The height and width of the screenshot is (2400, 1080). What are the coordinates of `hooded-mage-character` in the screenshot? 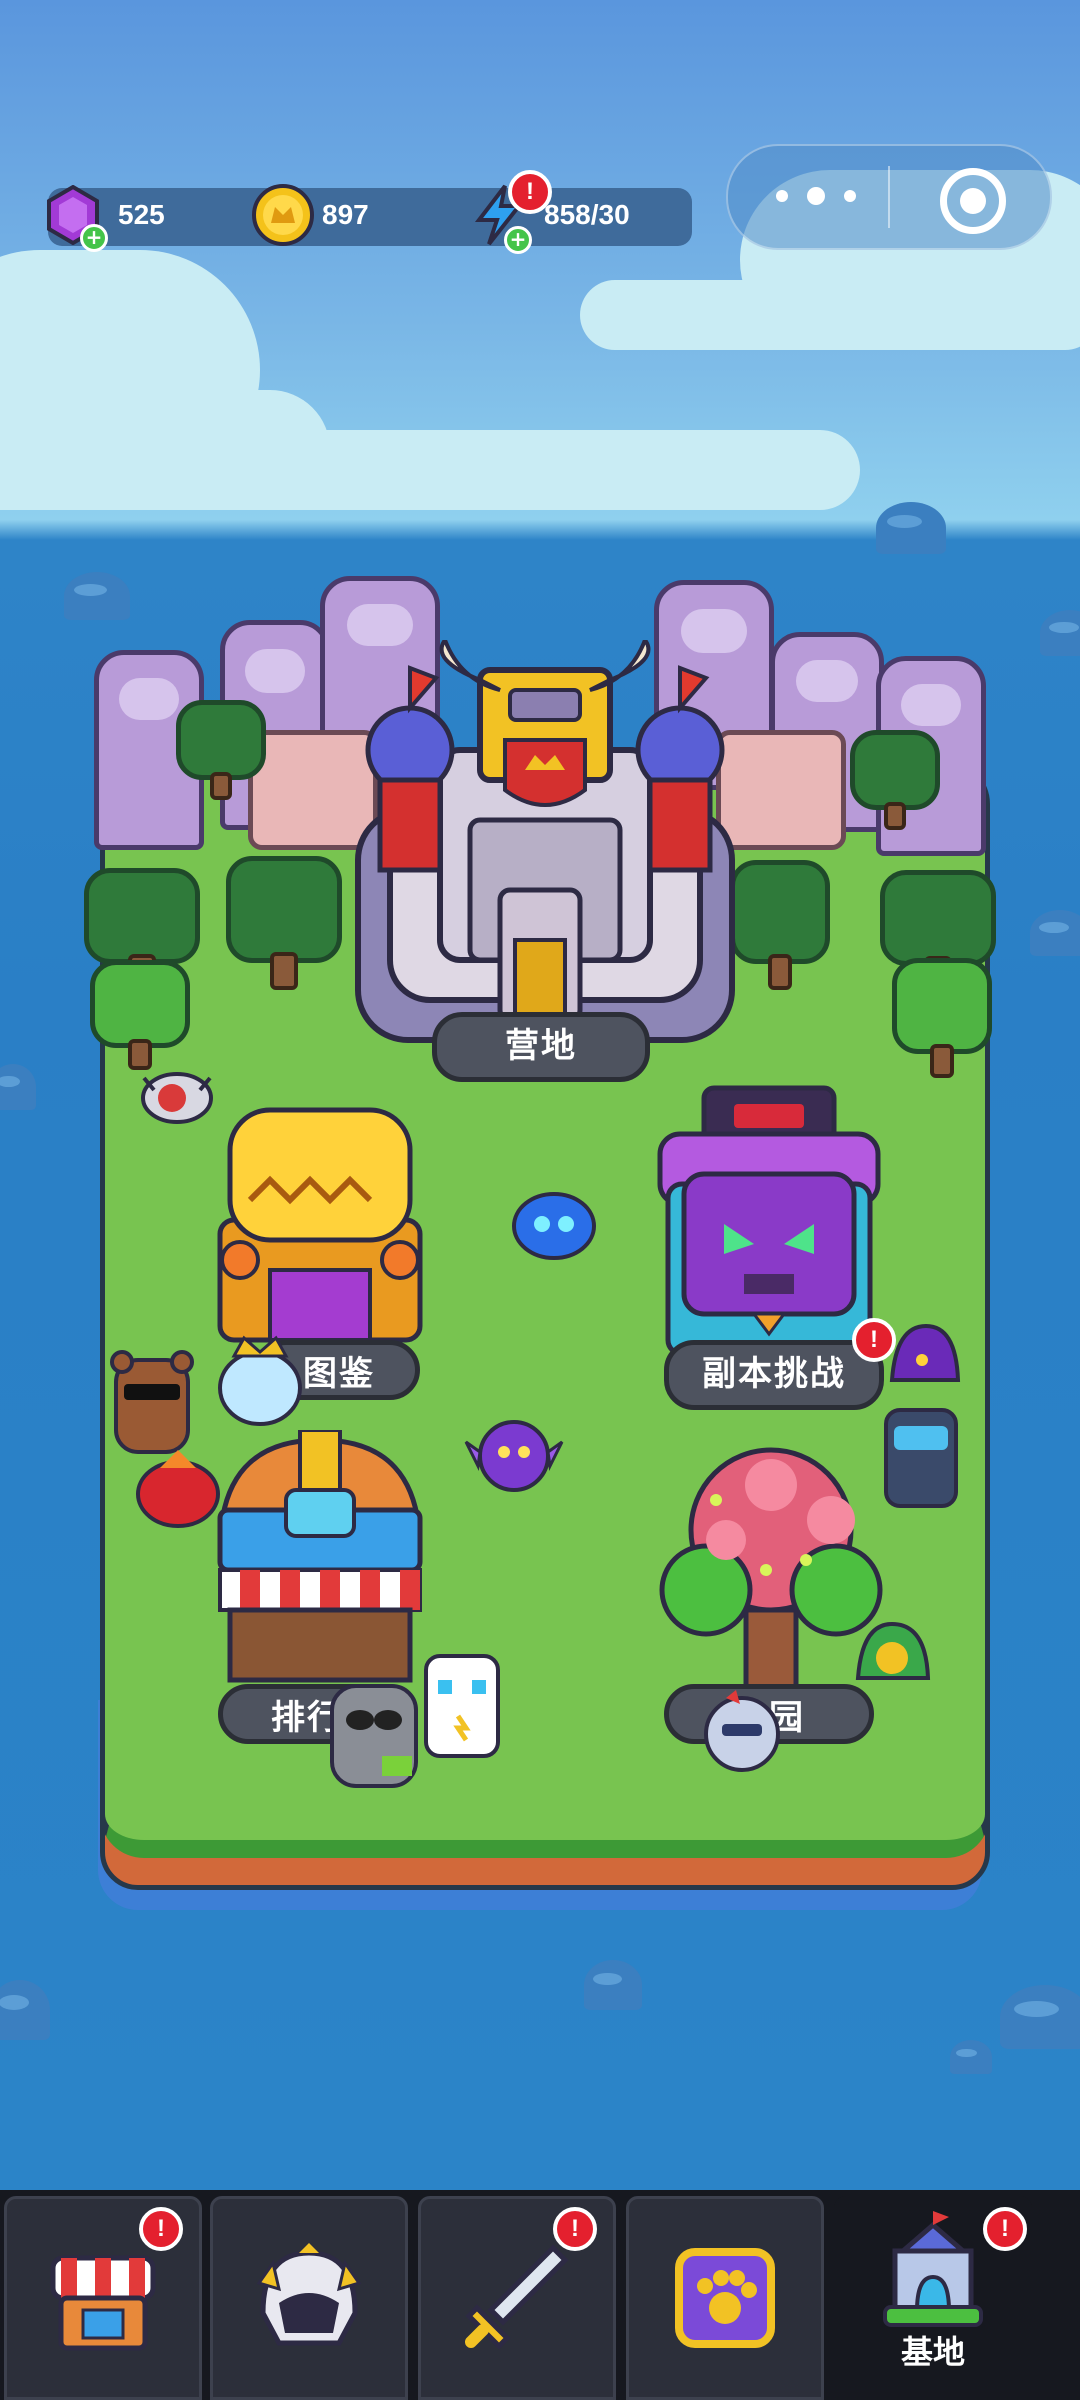 It's located at (924, 1355).